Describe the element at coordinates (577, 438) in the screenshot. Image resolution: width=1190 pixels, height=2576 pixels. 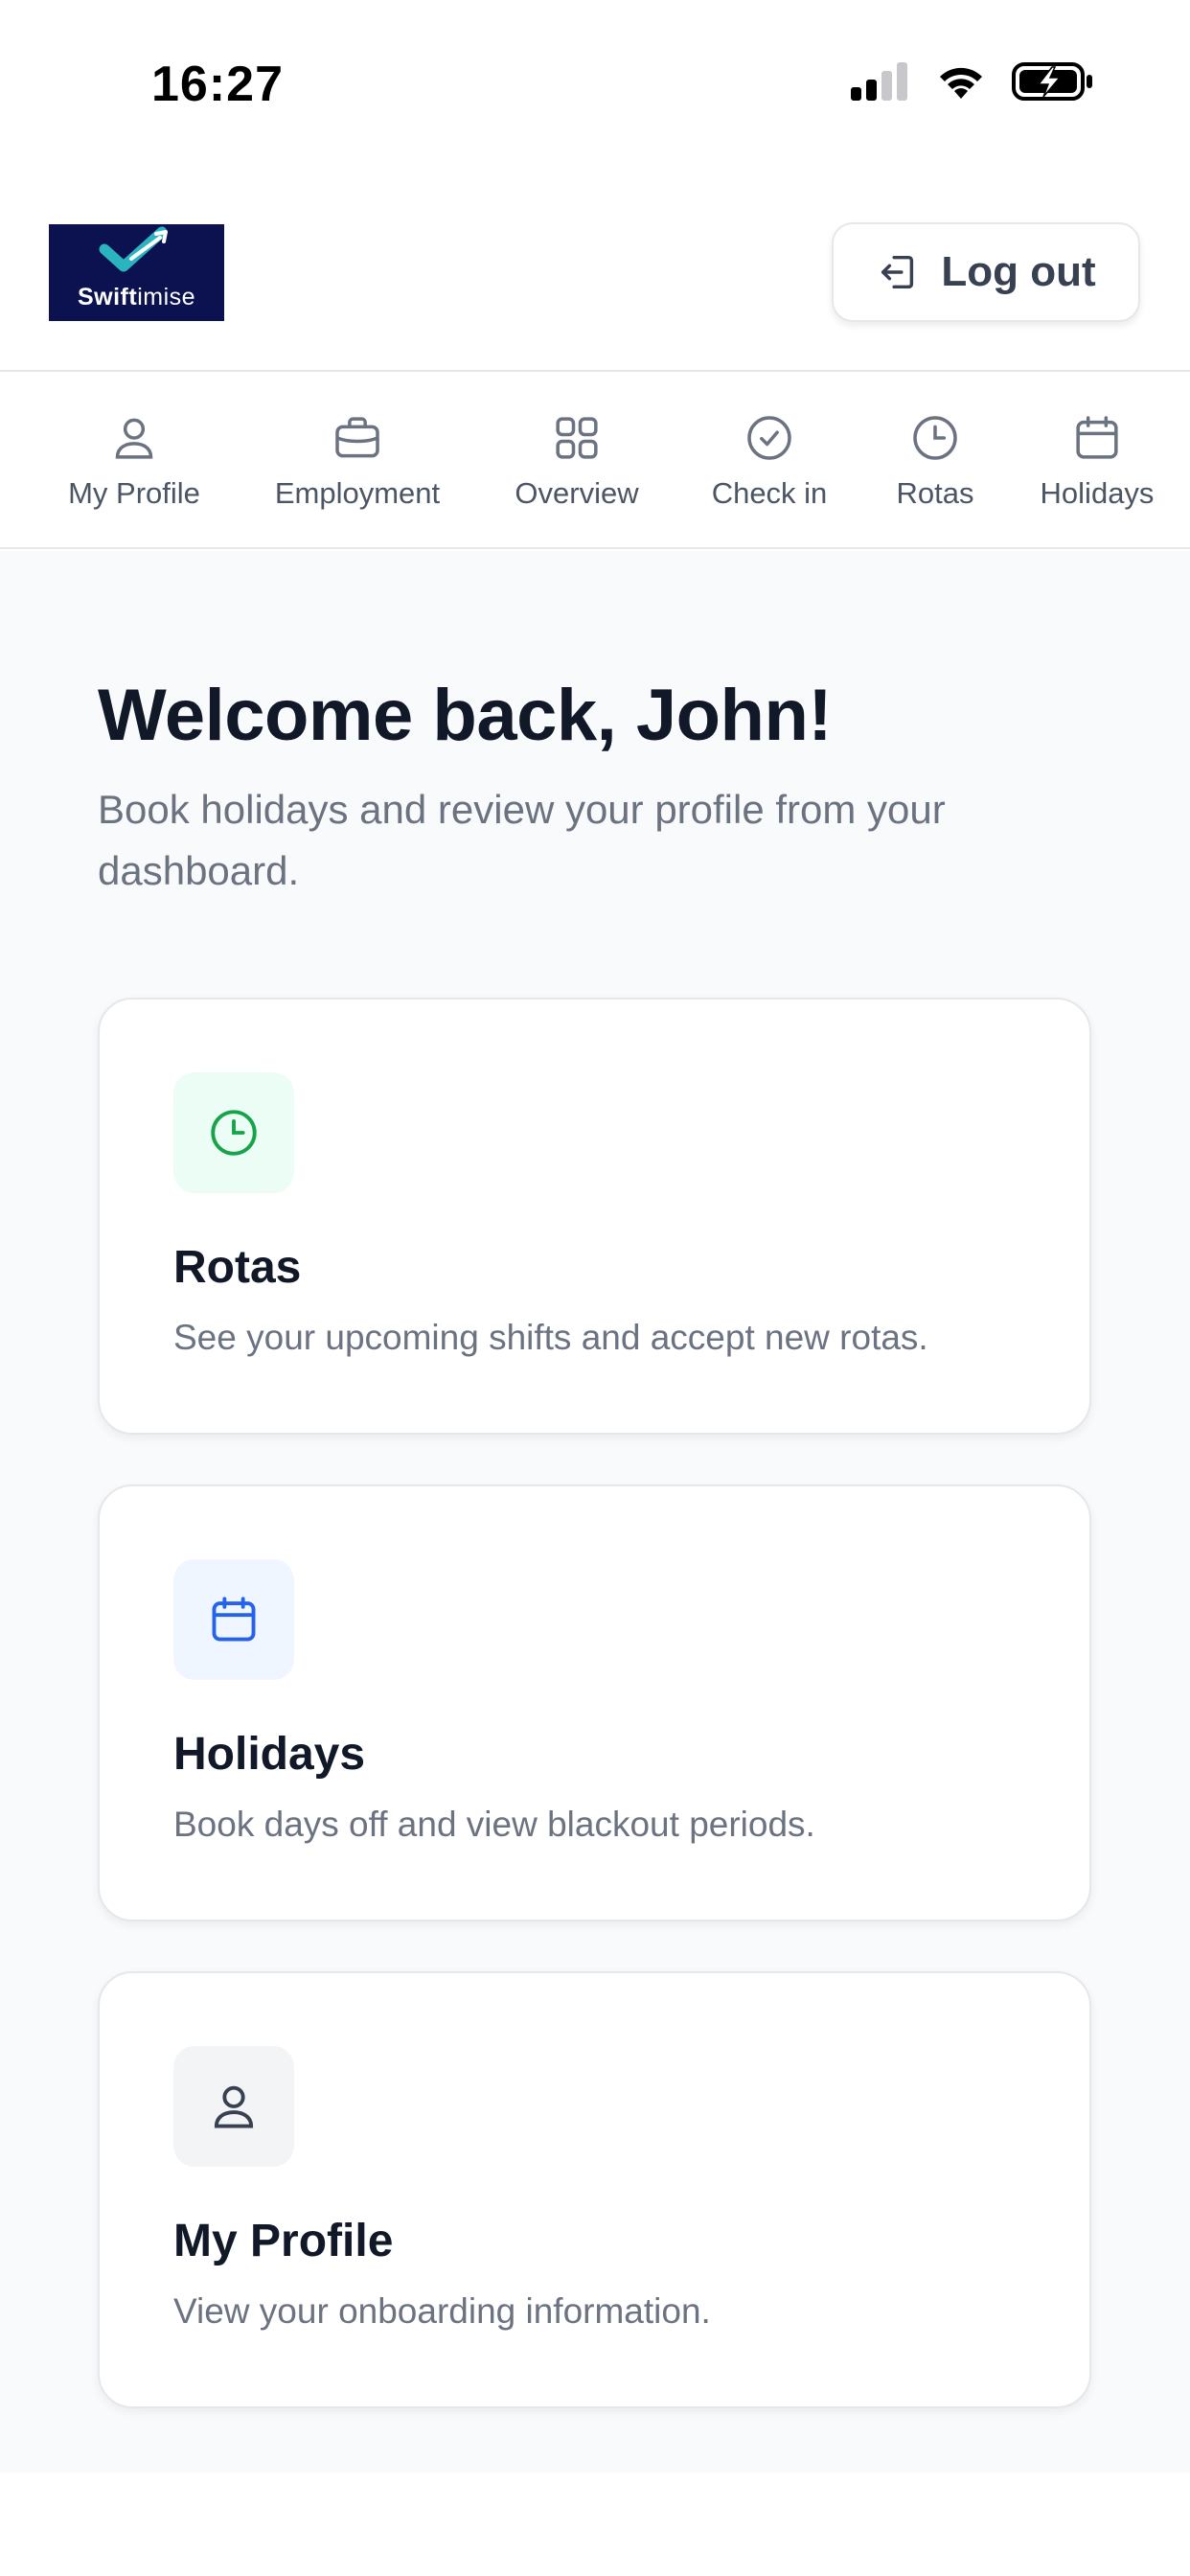
I see `grid-icon` at that location.